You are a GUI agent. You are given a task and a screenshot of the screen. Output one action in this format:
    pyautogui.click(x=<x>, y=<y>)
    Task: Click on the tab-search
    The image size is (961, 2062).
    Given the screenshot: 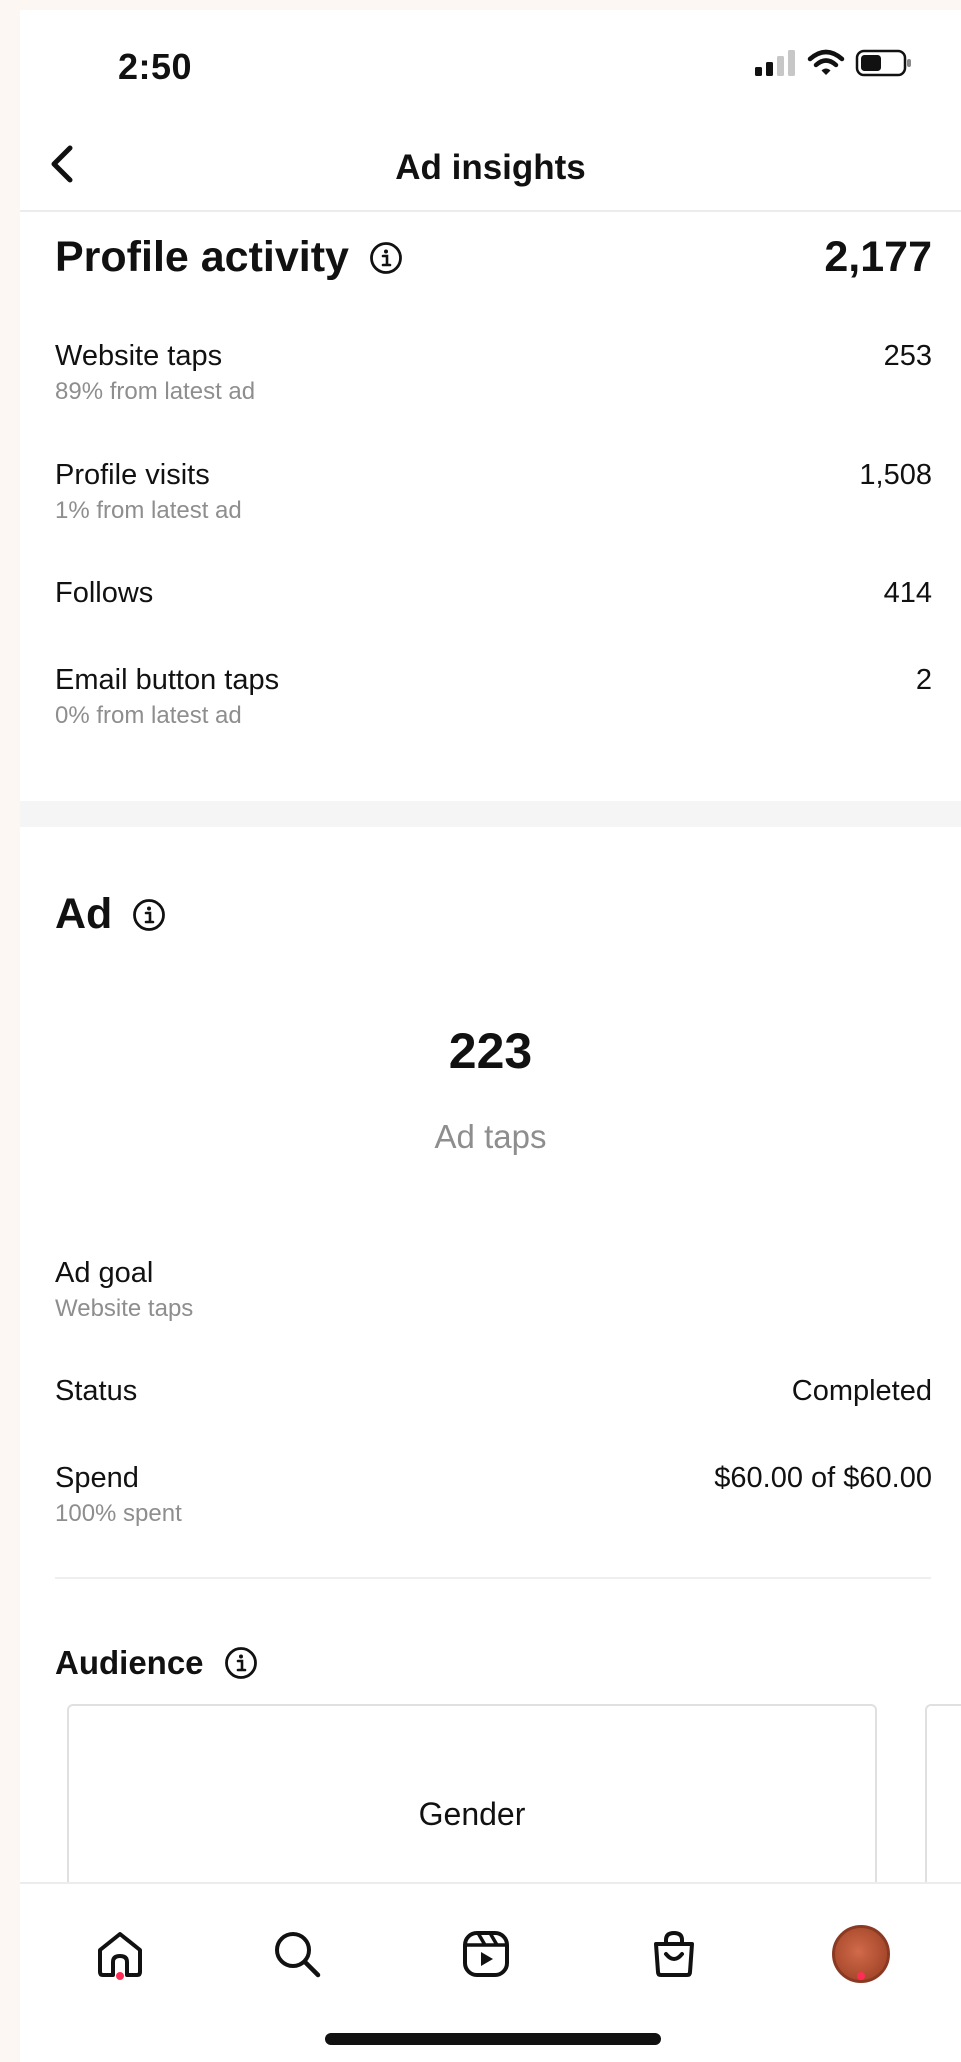 What is the action you would take?
    pyautogui.click(x=297, y=1954)
    